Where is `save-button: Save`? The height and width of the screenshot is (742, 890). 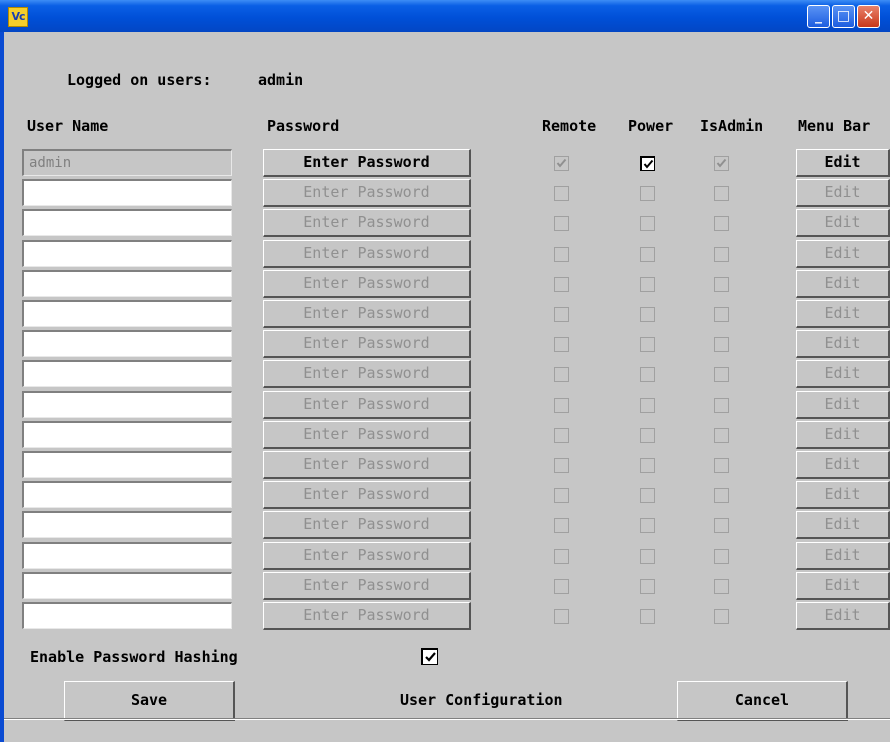
save-button: Save is located at coordinates (149, 701).